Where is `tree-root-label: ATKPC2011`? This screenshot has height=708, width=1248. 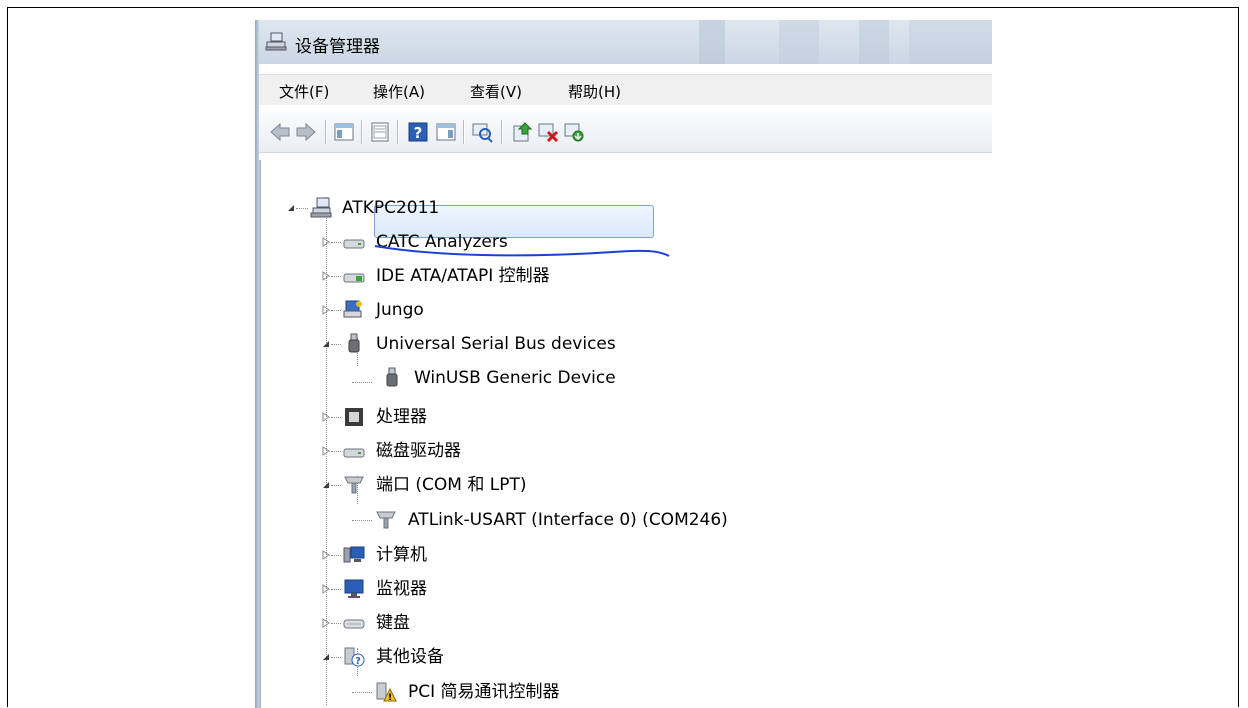 tree-root-label: ATKPC2011 is located at coordinates (390, 208).